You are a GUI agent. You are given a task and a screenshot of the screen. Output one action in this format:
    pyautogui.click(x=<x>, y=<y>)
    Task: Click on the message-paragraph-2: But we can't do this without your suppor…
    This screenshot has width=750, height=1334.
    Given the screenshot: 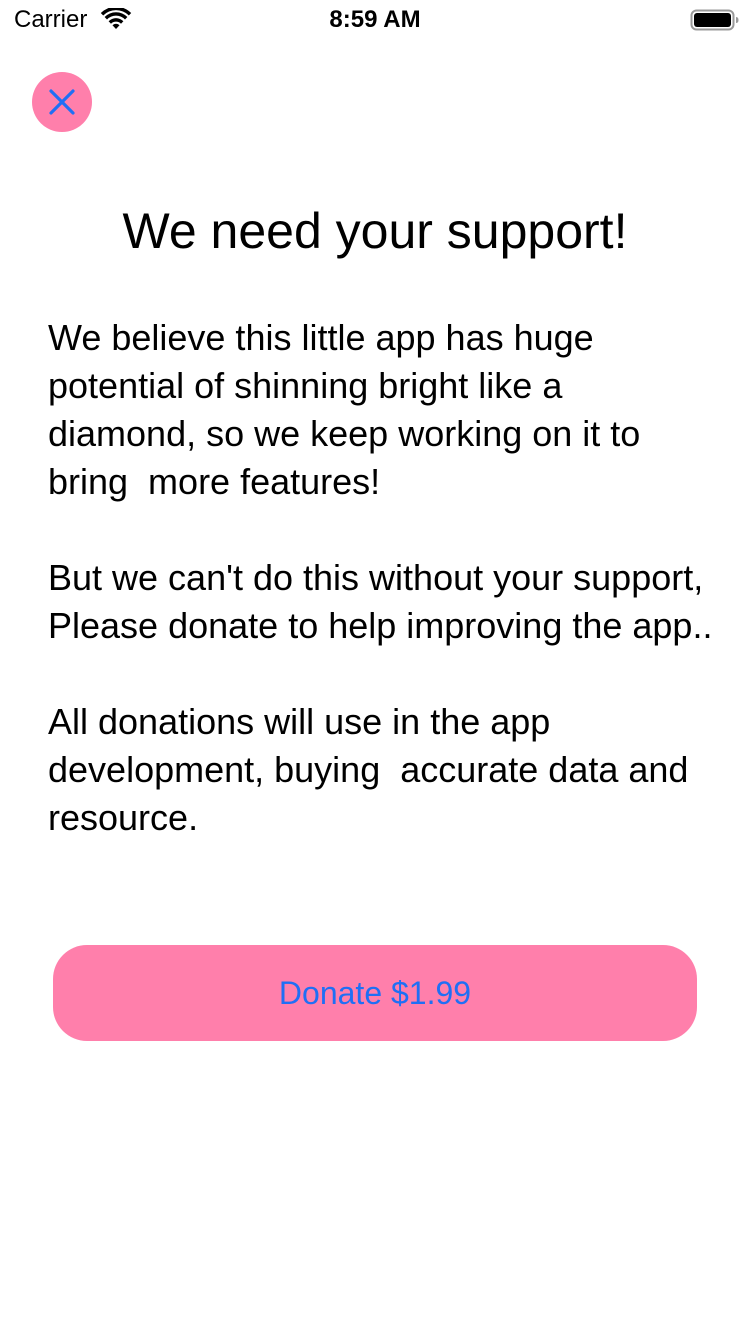 What is the action you would take?
    pyautogui.click(x=381, y=601)
    